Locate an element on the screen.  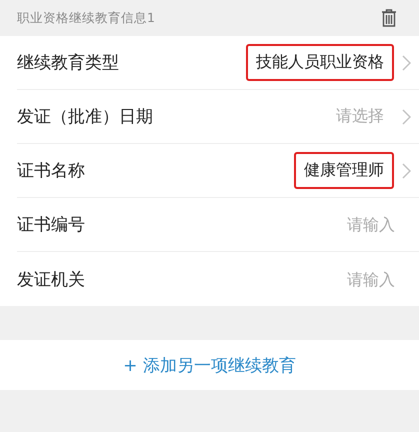
form-row: 证书名称 健康管理师 is located at coordinates (218, 171).